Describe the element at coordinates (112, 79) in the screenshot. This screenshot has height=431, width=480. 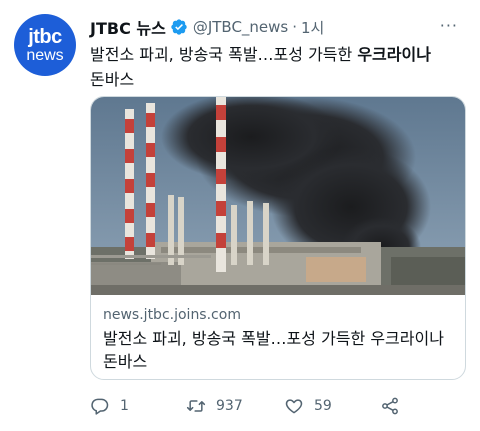
I see `tweet-text-part2: 돈바스` at that location.